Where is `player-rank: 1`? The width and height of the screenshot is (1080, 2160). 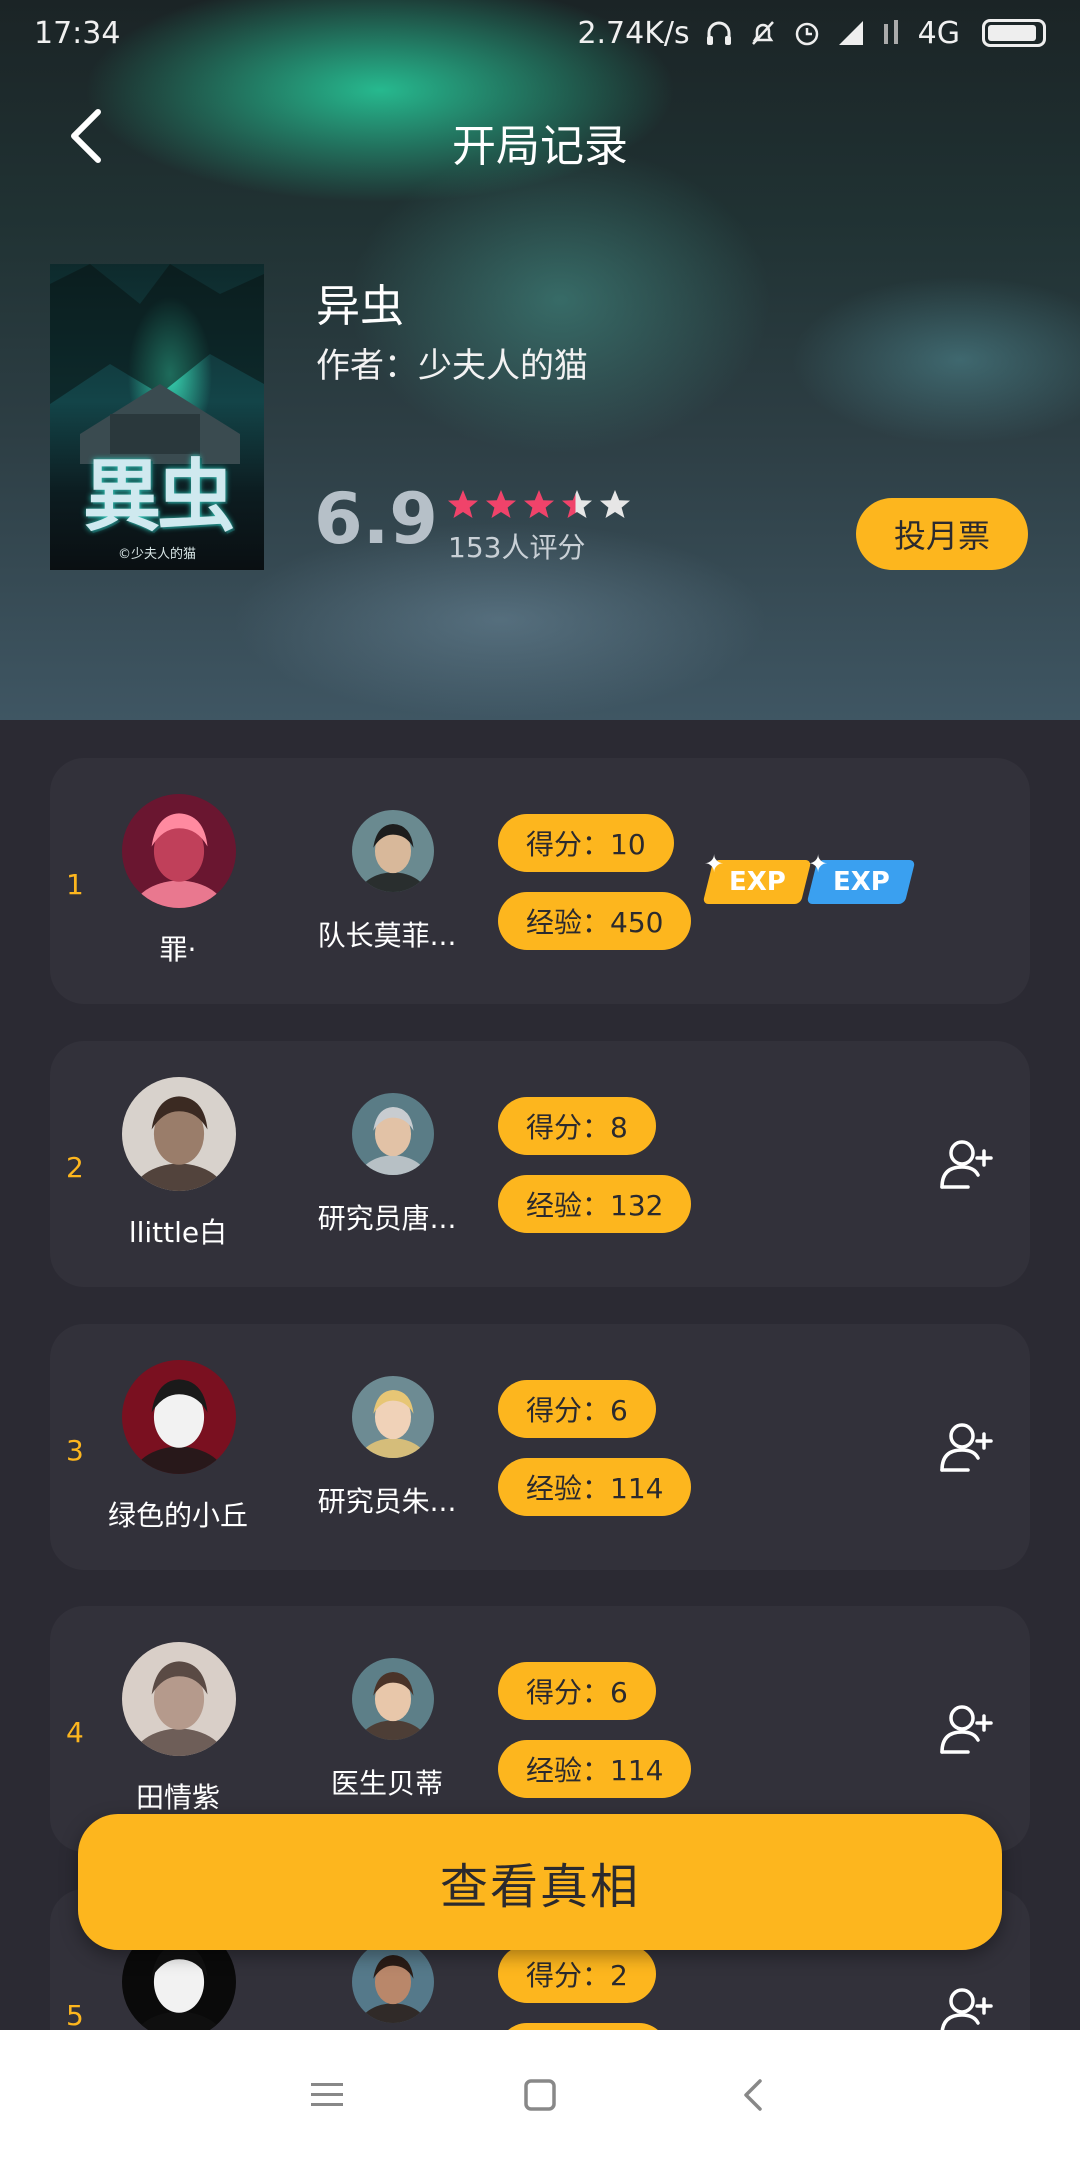 player-rank: 1 is located at coordinates (75, 884).